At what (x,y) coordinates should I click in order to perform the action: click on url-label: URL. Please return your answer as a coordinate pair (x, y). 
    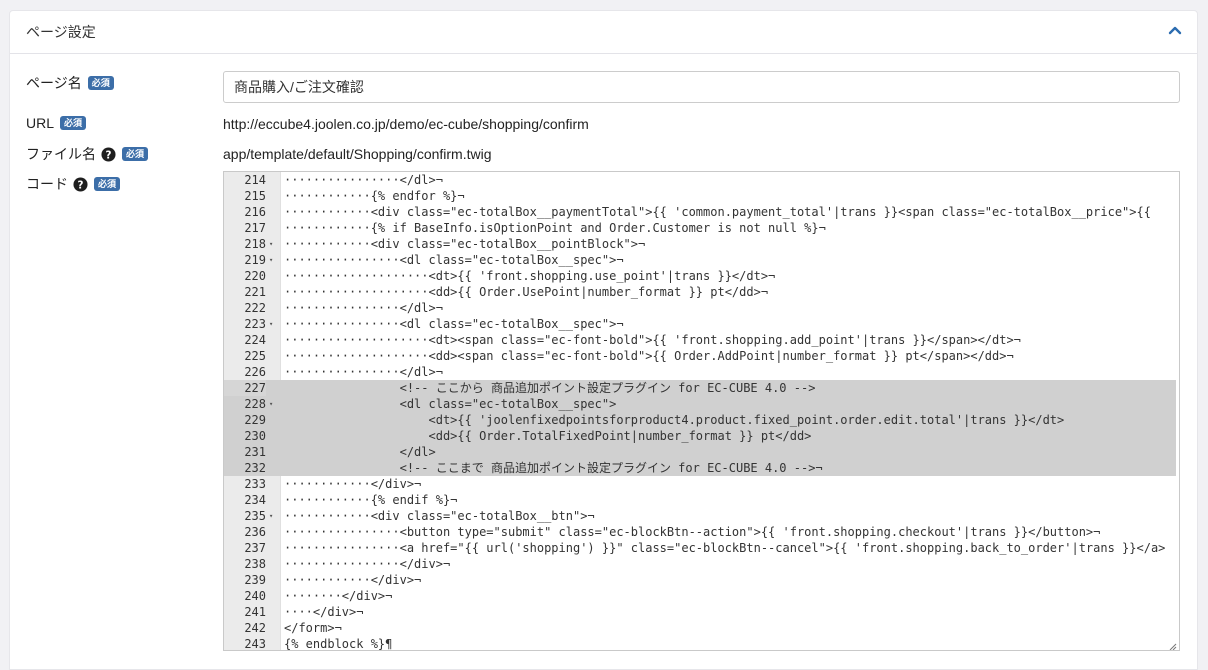
    Looking at the image, I should click on (40, 123).